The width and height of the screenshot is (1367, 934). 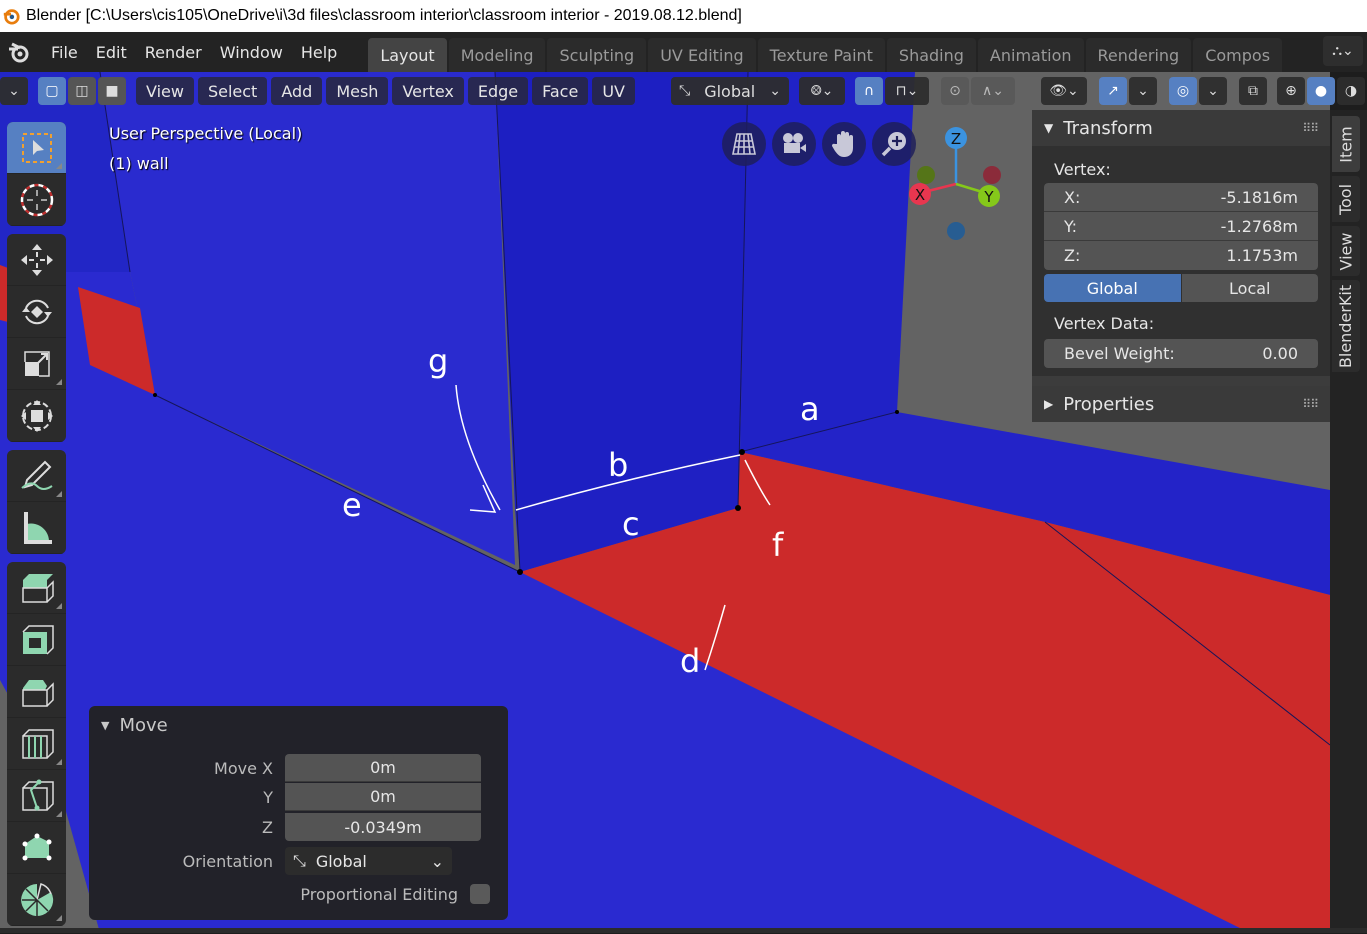 I want to click on snap-target-dropdown: ⊓⌄, so click(x=907, y=91).